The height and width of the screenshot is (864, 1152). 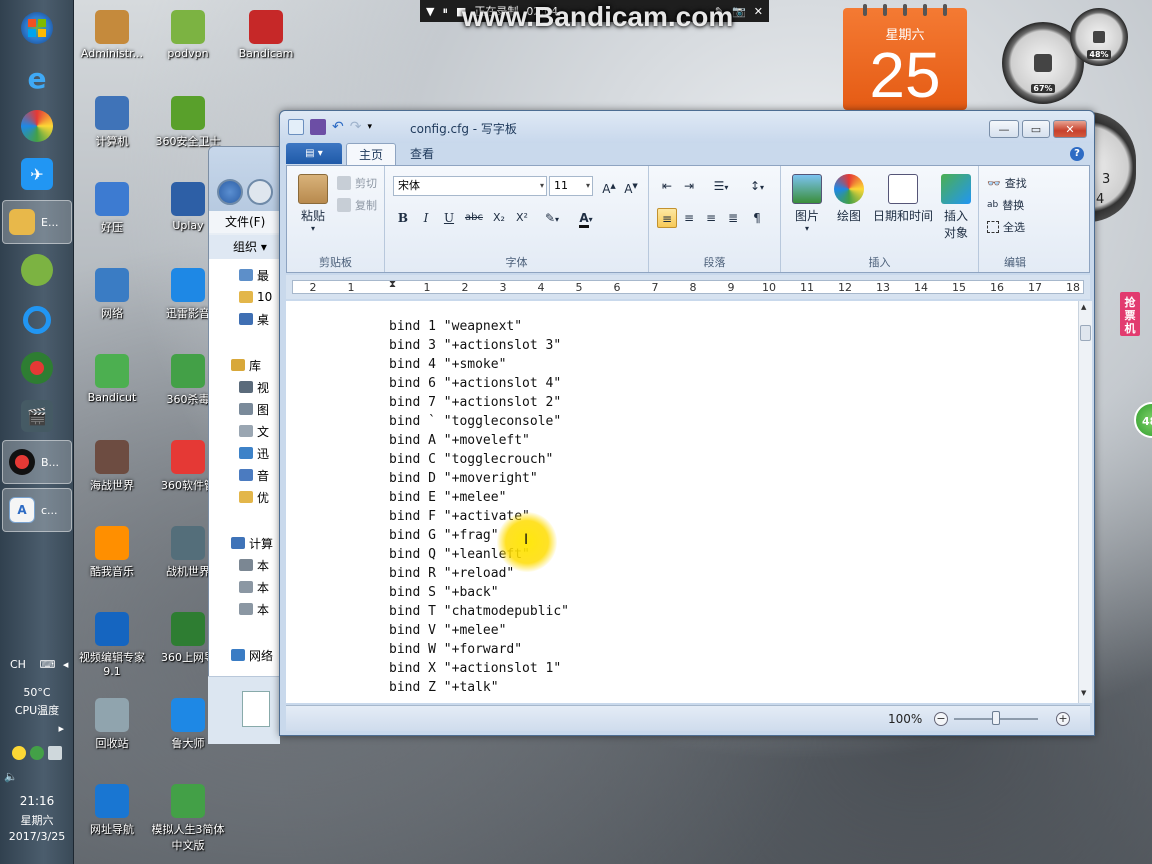 I want to click on back-button, so click(x=230, y=192).